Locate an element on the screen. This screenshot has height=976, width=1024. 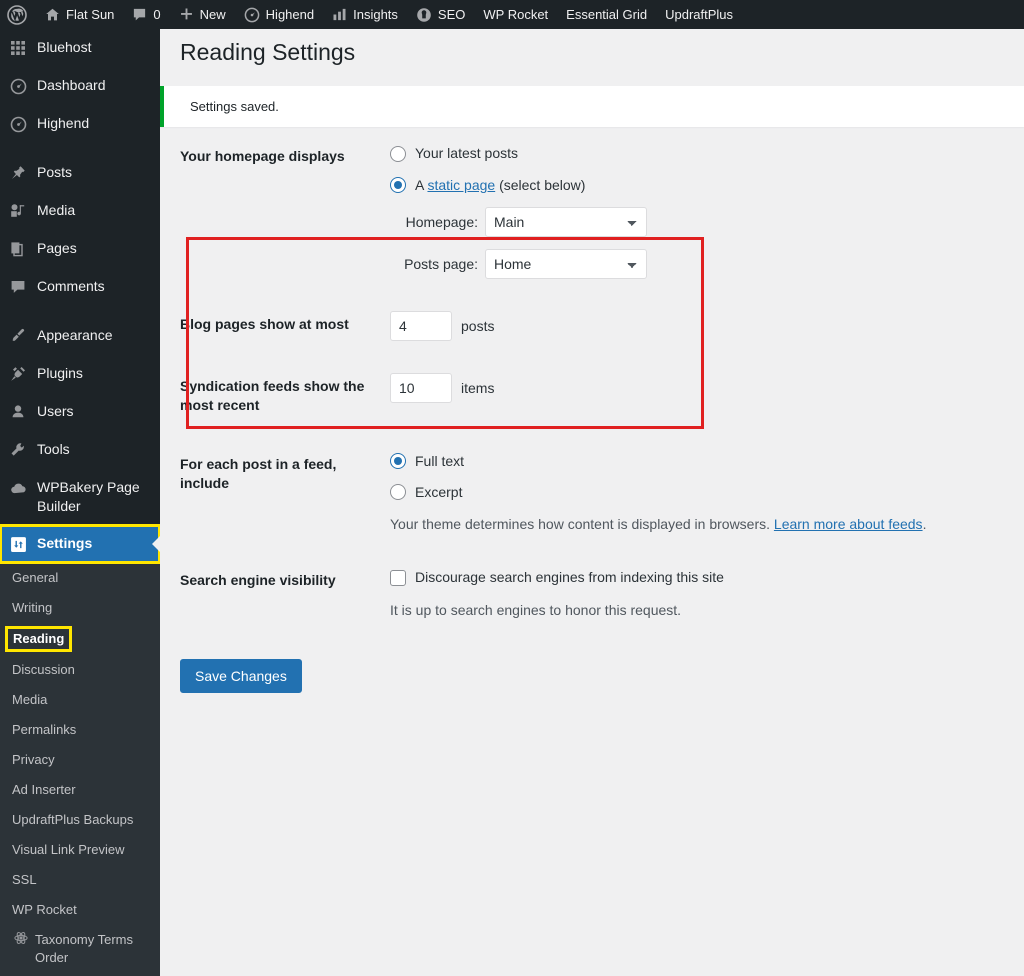
sidebar-subitem-reading-label: Reading is located at coordinates (38, 639).